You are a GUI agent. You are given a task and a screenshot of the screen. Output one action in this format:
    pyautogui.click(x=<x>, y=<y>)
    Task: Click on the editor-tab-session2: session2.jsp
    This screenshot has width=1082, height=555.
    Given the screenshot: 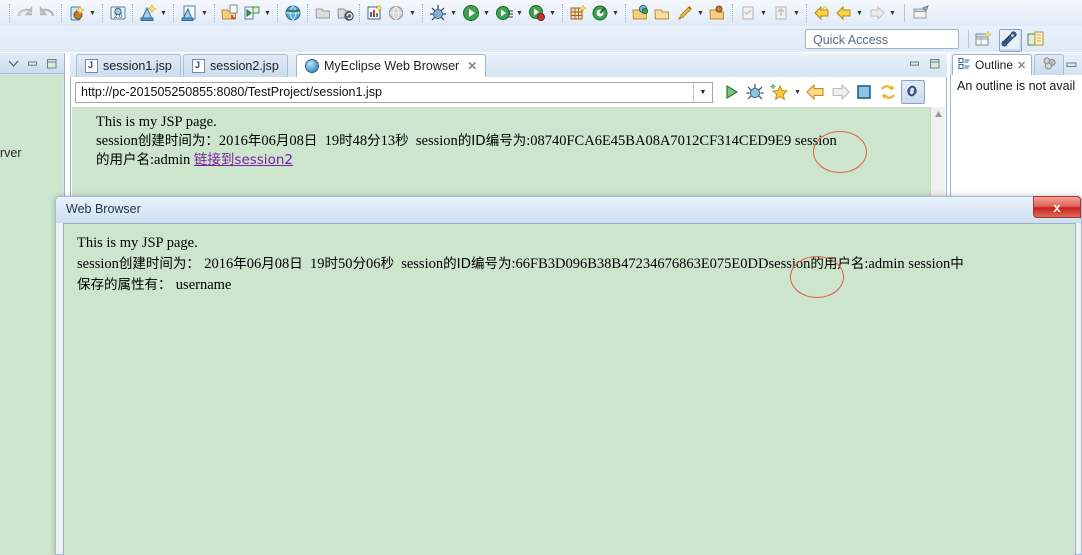 What is the action you would take?
    pyautogui.click(x=235, y=65)
    